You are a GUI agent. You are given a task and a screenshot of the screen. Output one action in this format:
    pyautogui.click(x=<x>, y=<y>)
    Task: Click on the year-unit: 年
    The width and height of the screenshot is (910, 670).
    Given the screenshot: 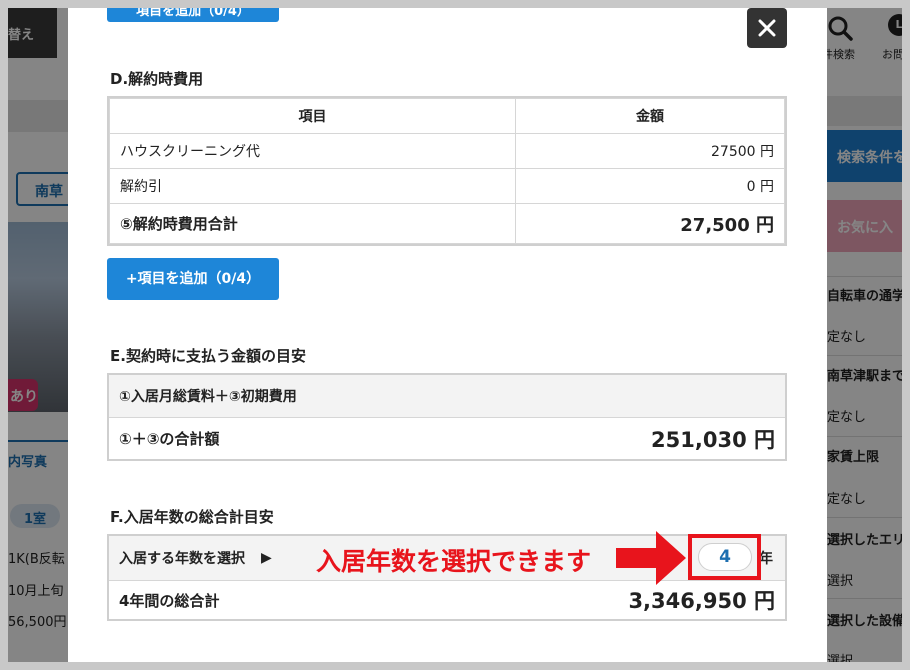 What is the action you would take?
    pyautogui.click(x=766, y=559)
    